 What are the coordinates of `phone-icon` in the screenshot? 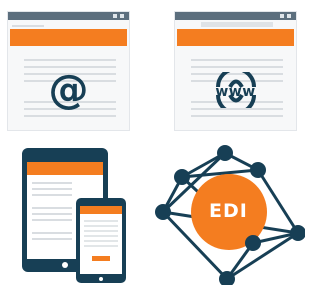 It's located at (101, 240).